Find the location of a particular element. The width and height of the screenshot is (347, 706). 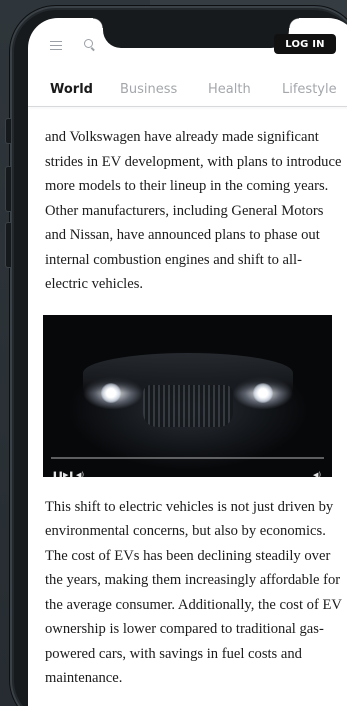

login-button: LOG IN is located at coordinates (305, 44).